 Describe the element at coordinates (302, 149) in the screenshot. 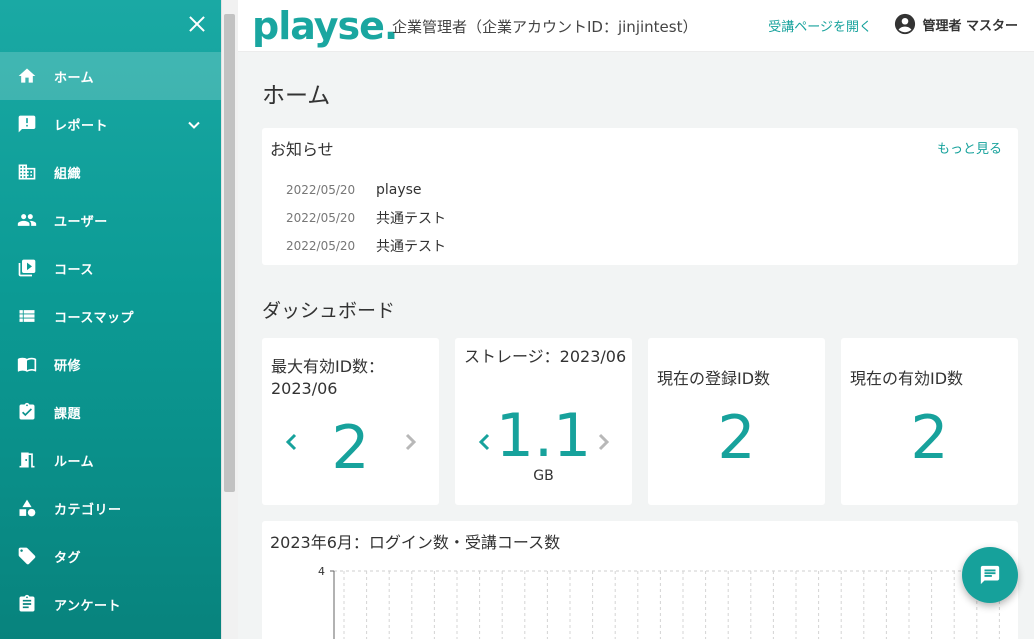

I see `news-title: お知らせ` at that location.